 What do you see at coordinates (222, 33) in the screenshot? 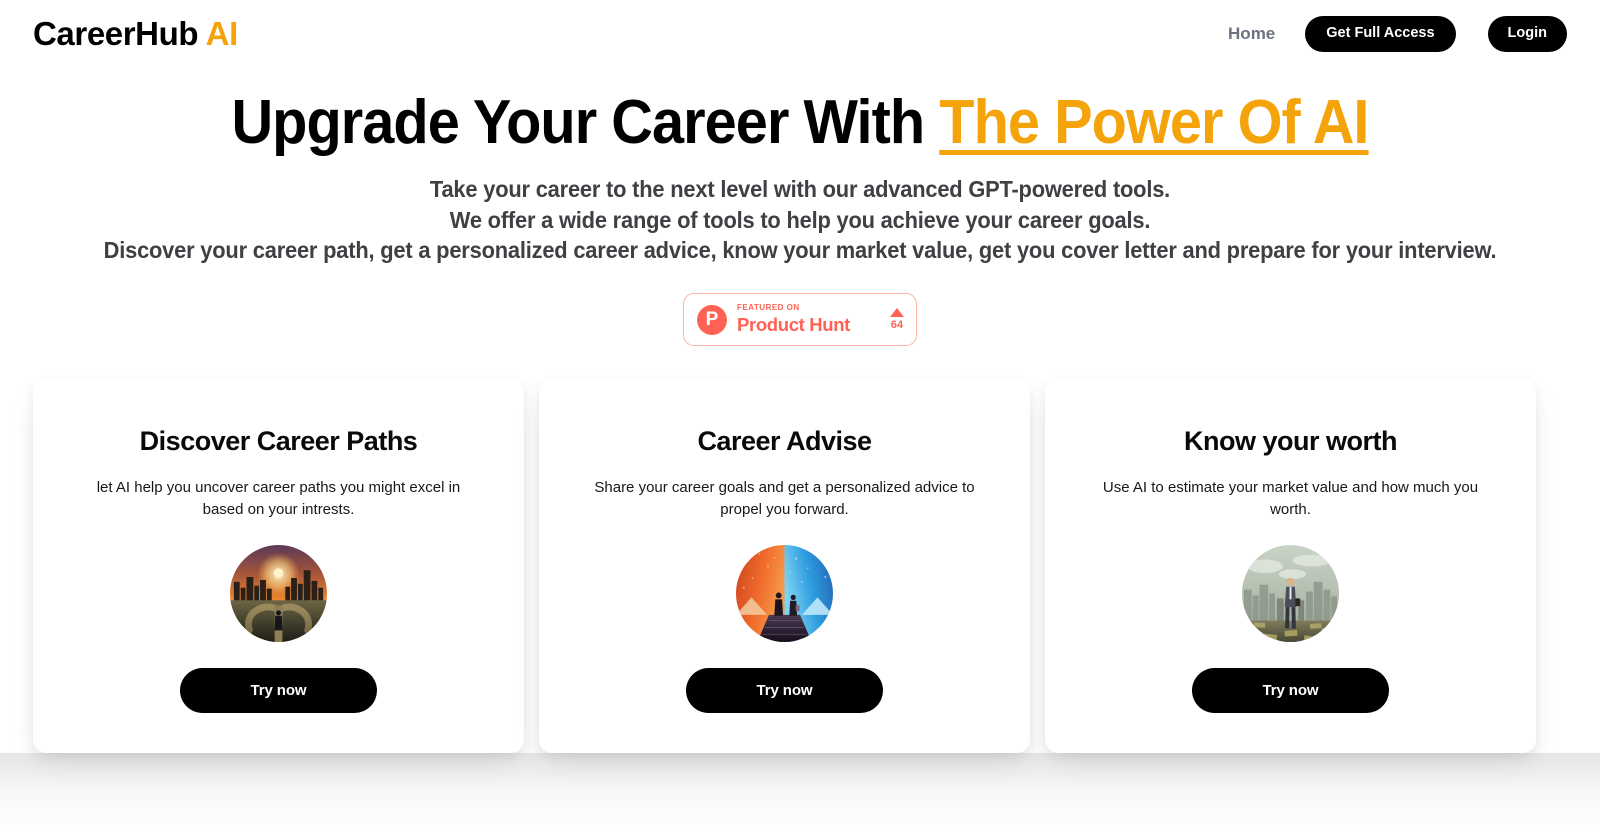
I see `brand-suffix: AI` at bounding box center [222, 33].